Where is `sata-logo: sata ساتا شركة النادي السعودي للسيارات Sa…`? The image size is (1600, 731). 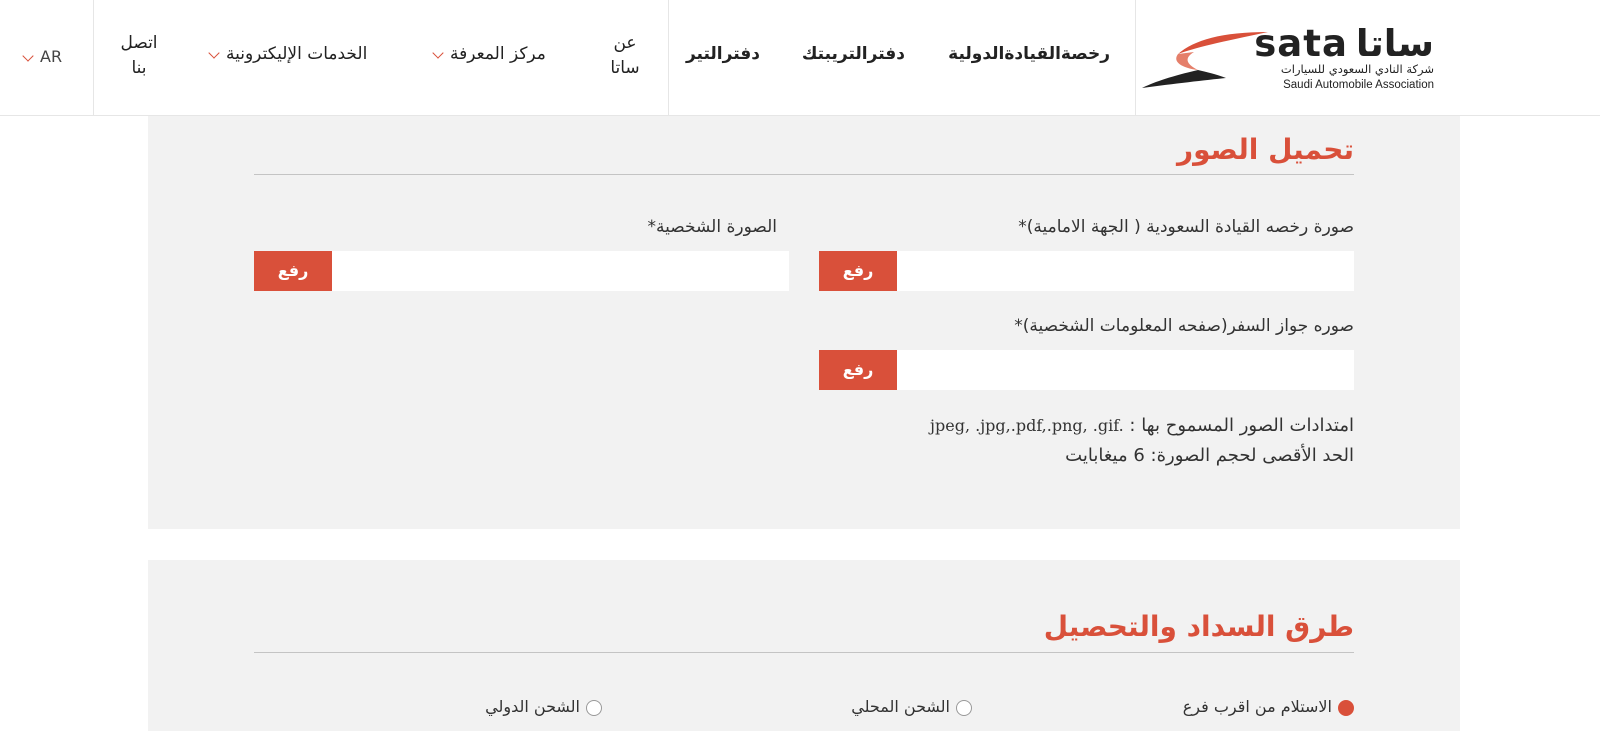
sata-logo: sata ساتا شركة النادي السعودي للسيارات Sa… is located at coordinates (1290, 60).